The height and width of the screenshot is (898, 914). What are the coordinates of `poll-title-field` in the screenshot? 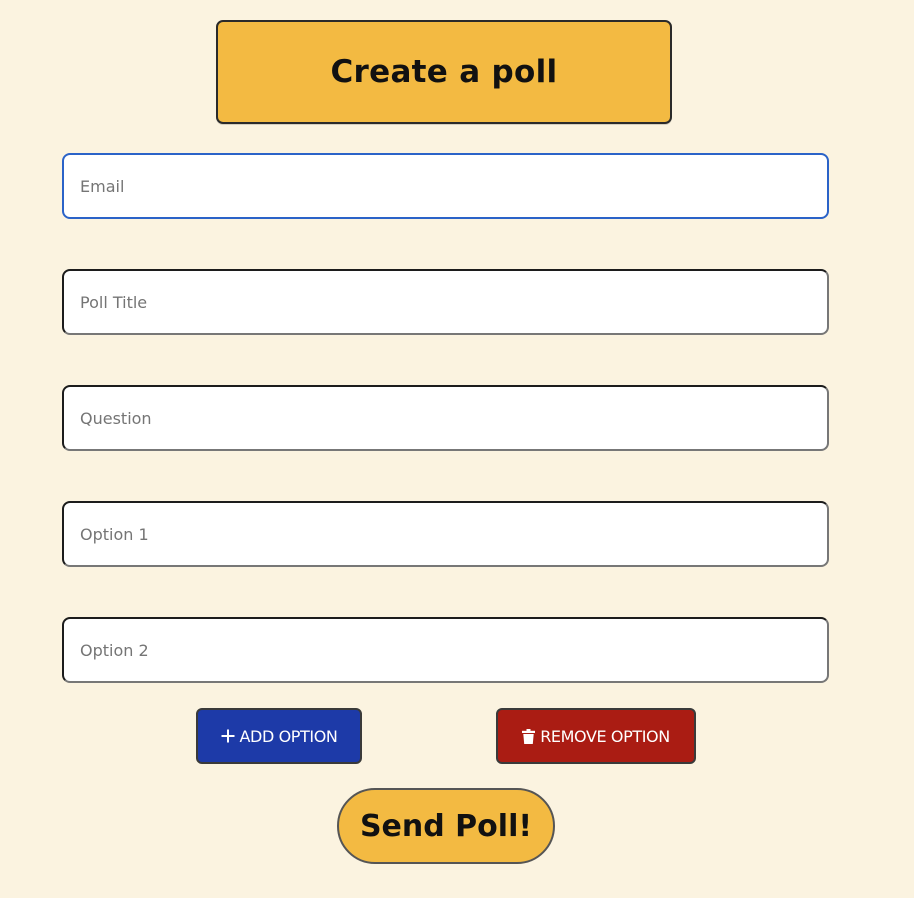 It's located at (445, 302).